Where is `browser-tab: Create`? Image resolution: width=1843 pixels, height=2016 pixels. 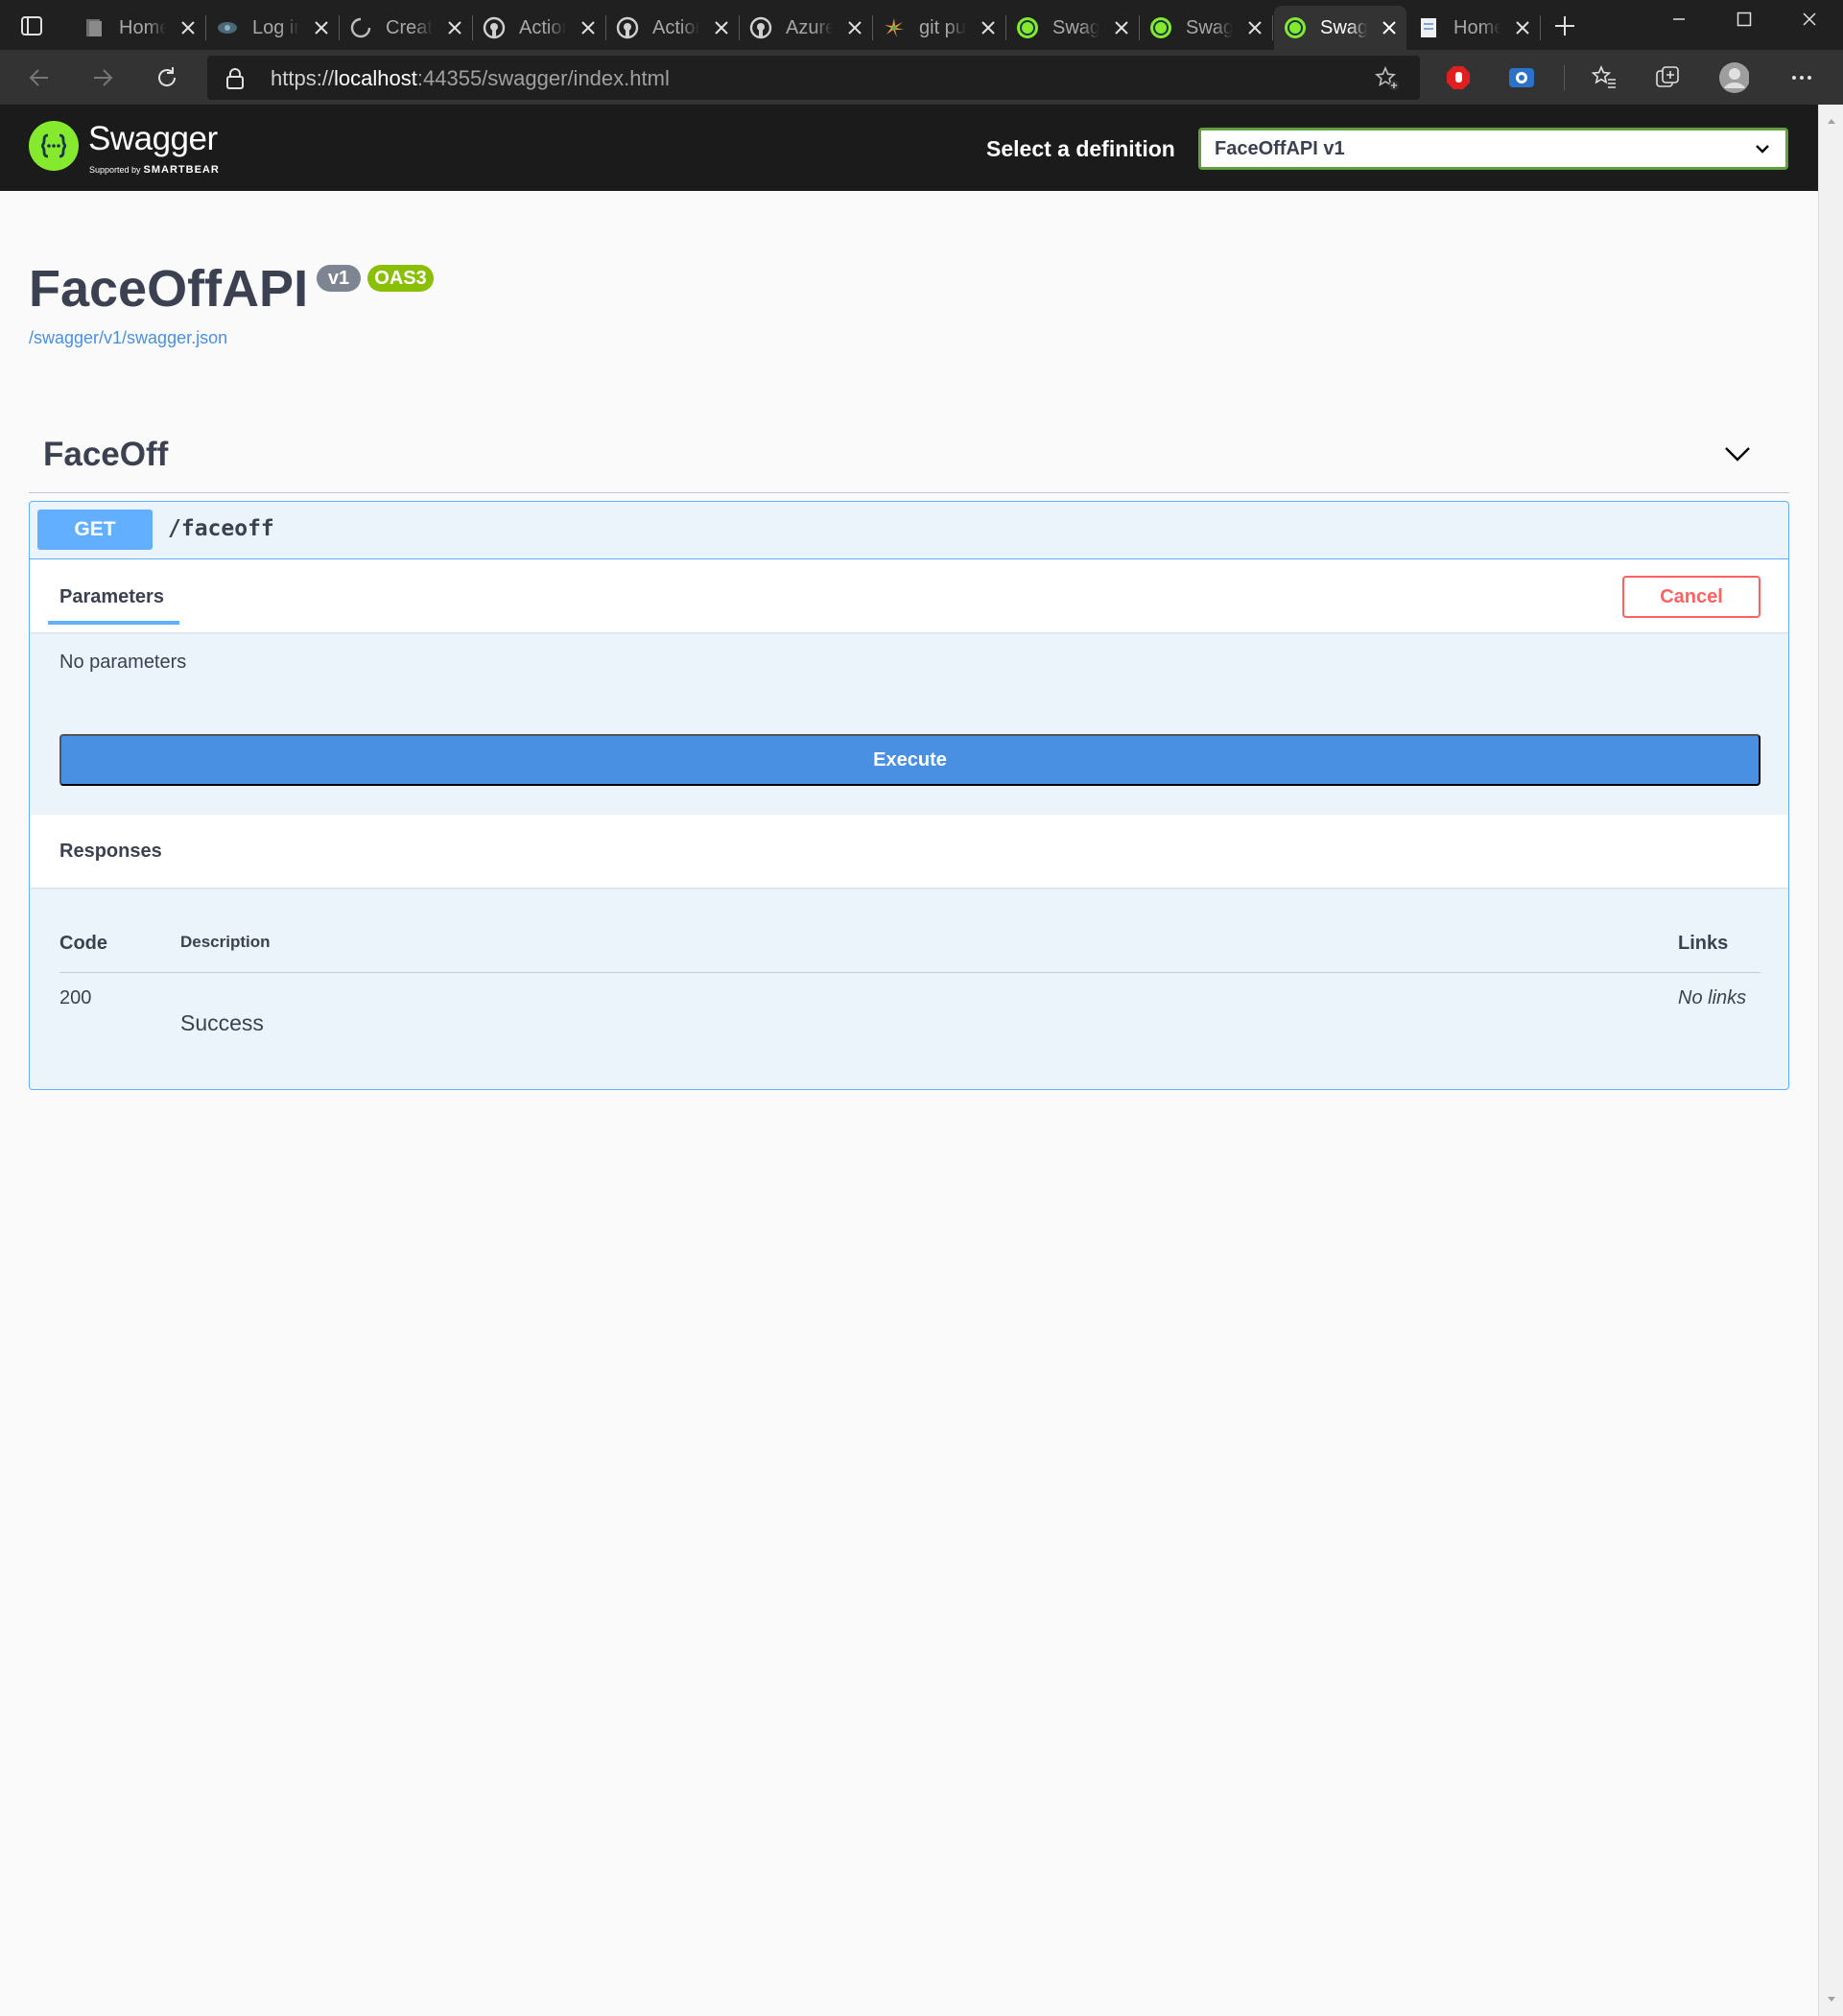
browser-tab: Create is located at coordinates (406, 28).